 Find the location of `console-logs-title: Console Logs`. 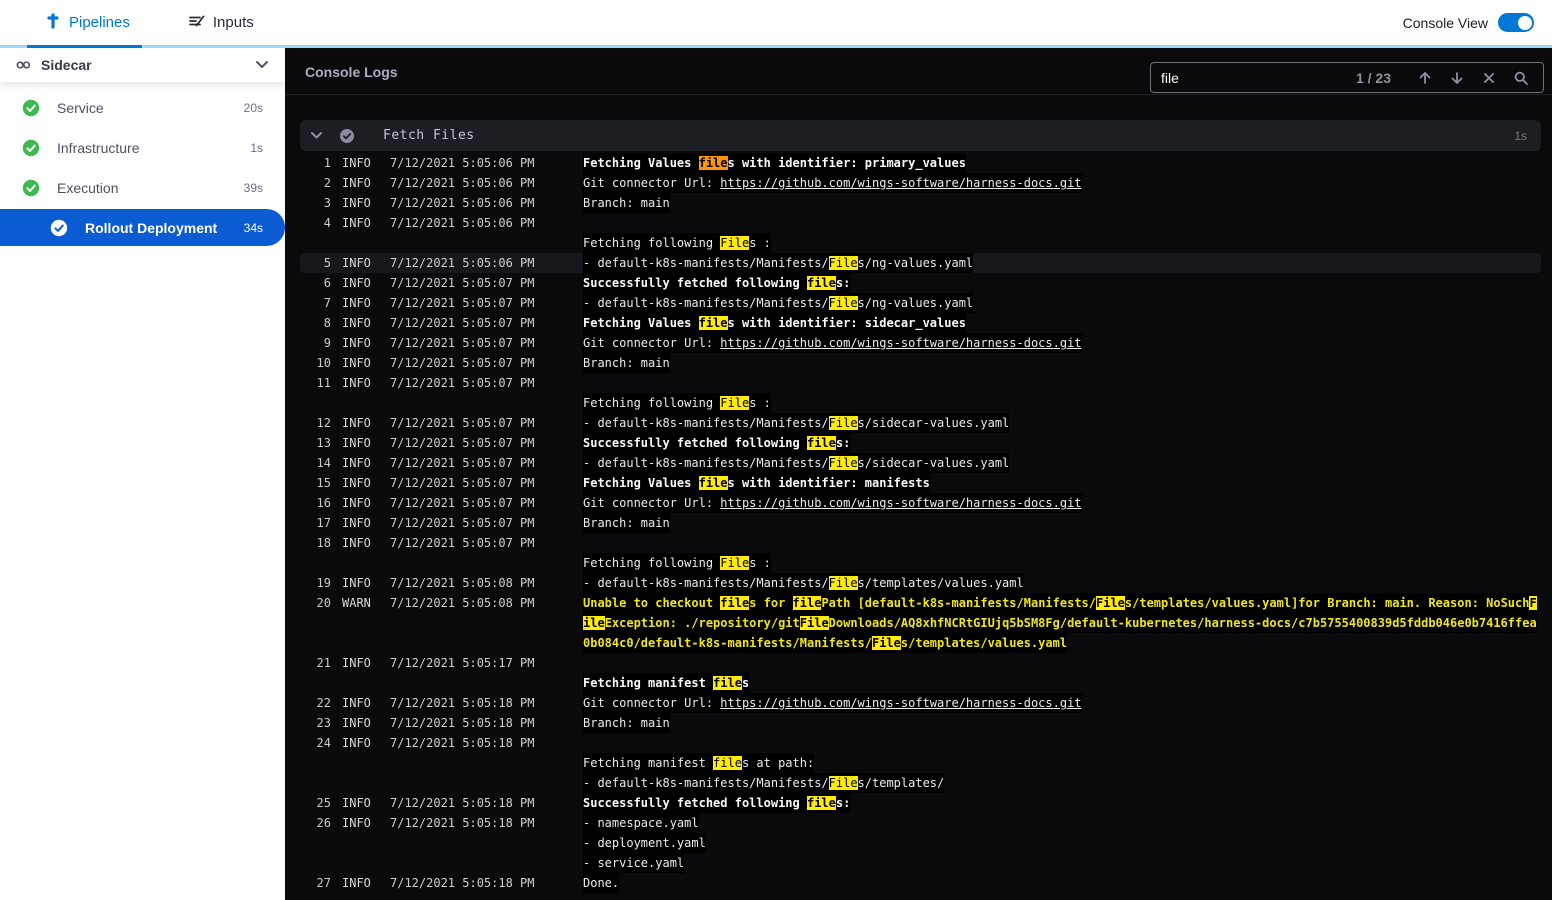

console-logs-title: Console Logs is located at coordinates (351, 72).